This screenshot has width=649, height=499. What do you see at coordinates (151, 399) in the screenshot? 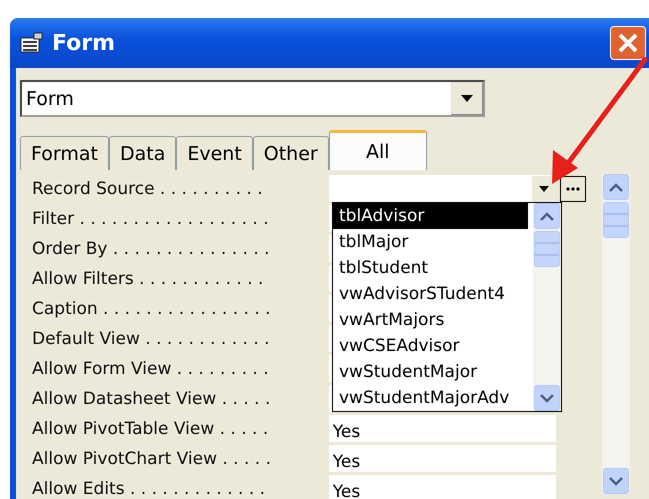
I see `property-label: Allow Datasheet View . . . . .` at bounding box center [151, 399].